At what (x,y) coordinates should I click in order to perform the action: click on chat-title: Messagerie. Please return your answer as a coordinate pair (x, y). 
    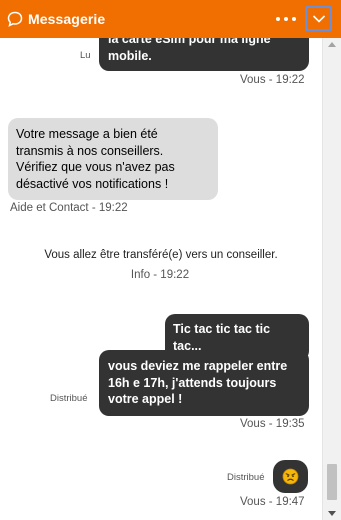
    Looking at the image, I should click on (67, 19).